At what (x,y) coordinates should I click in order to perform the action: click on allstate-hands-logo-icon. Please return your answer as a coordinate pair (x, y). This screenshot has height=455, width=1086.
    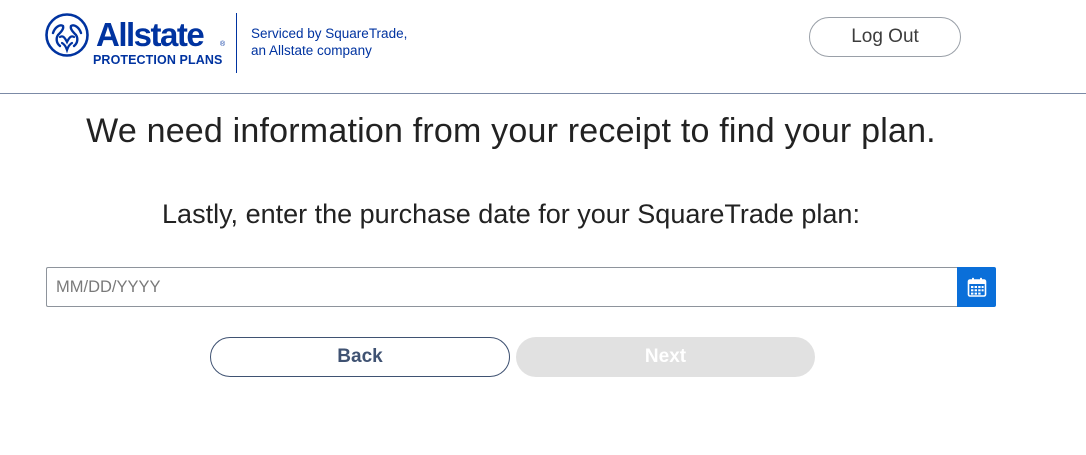
    Looking at the image, I should click on (67, 35).